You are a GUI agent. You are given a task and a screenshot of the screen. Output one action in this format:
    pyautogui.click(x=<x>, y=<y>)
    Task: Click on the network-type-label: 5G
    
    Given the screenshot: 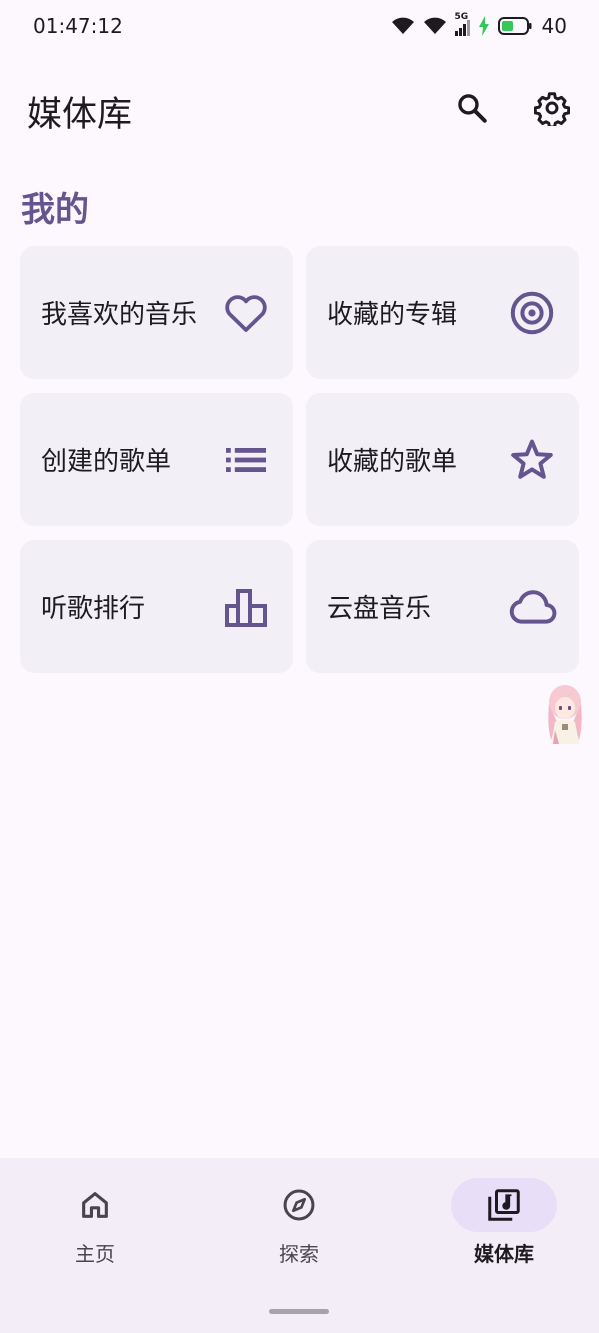 What is the action you would take?
    pyautogui.click(x=461, y=17)
    